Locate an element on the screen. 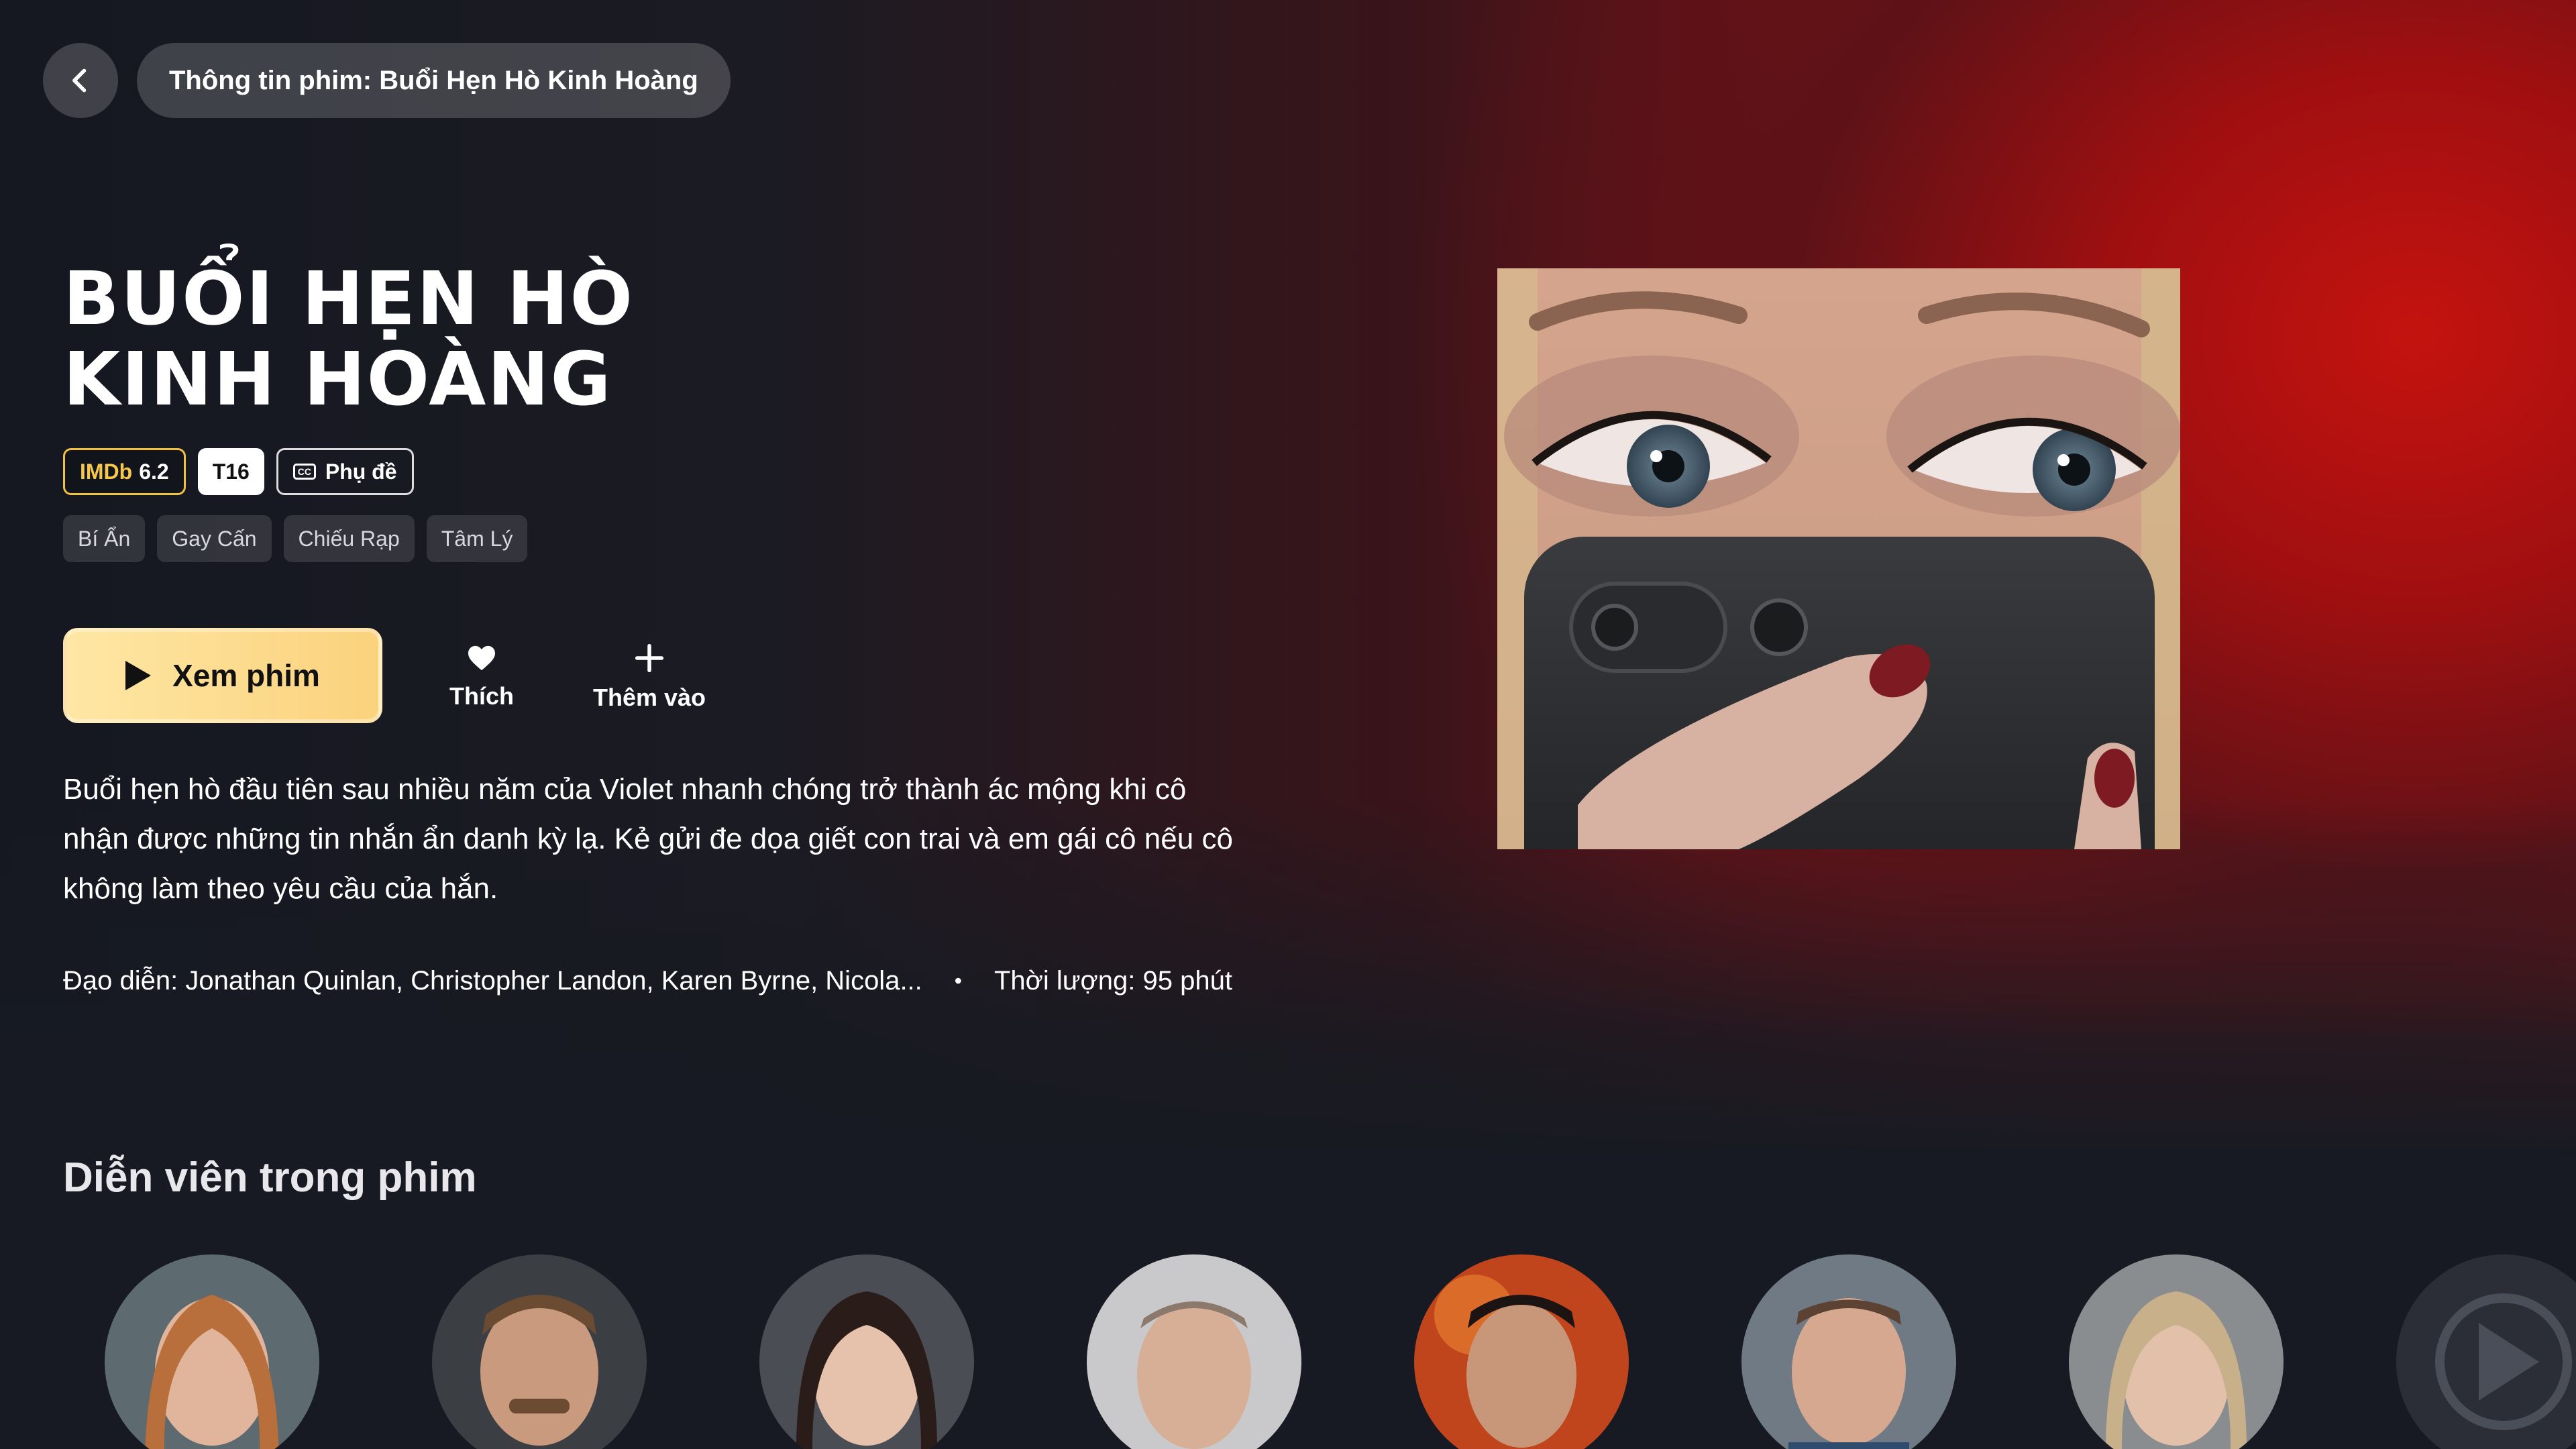 This screenshot has width=2576, height=1449. add-label: Thêm vào is located at coordinates (649, 697).